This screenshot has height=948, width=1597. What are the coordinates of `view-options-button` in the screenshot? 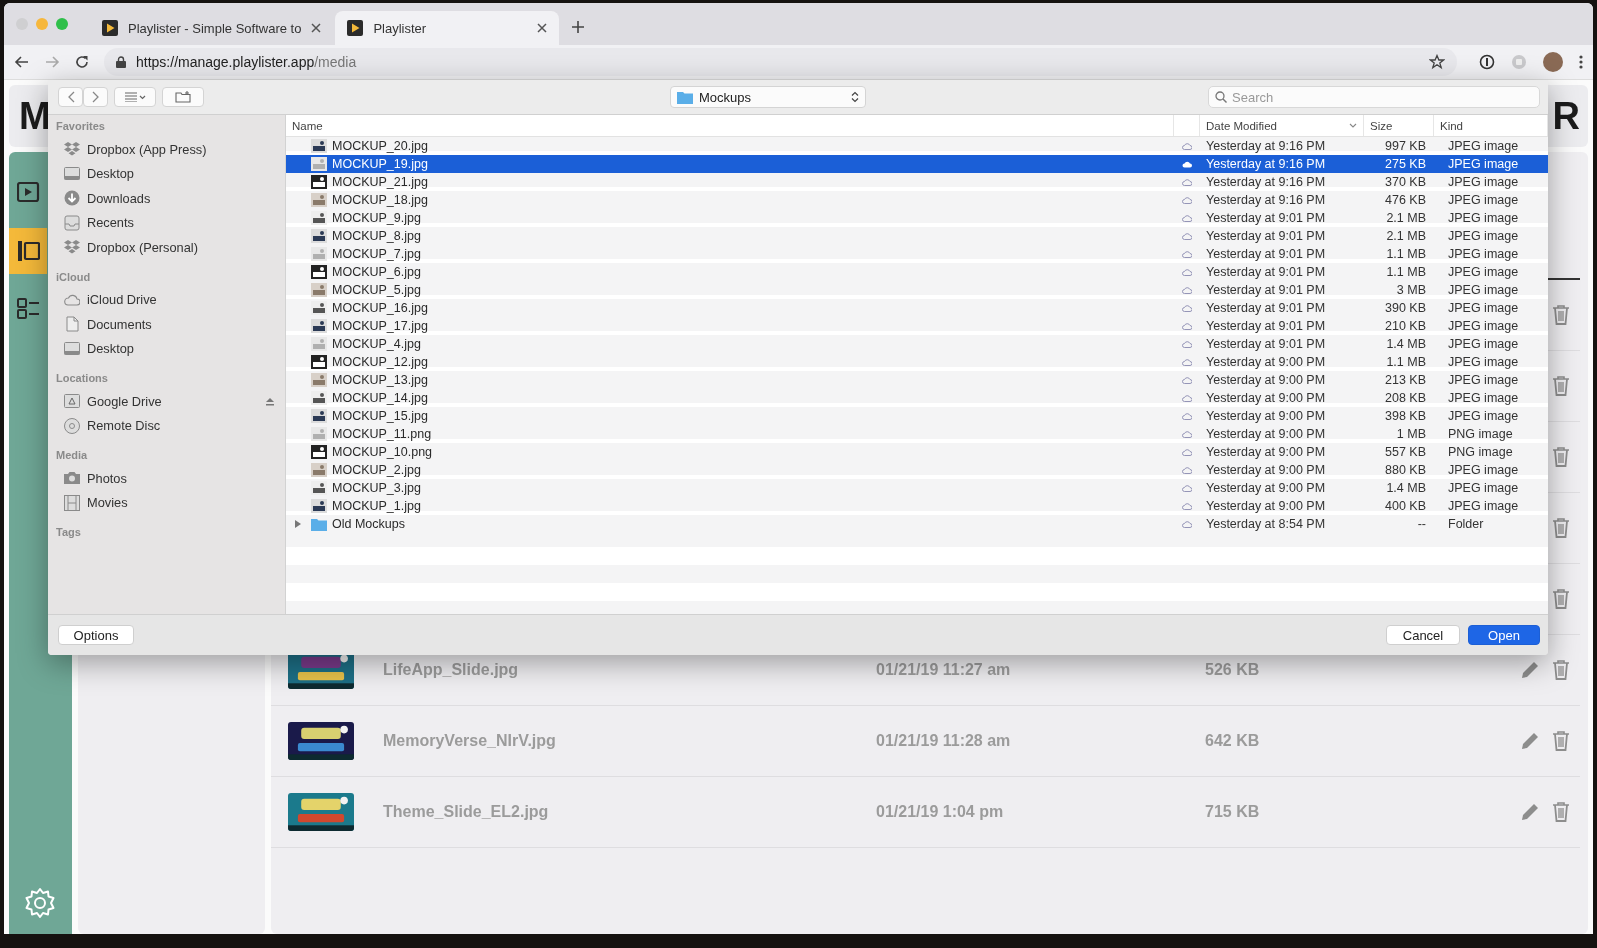 It's located at (135, 97).